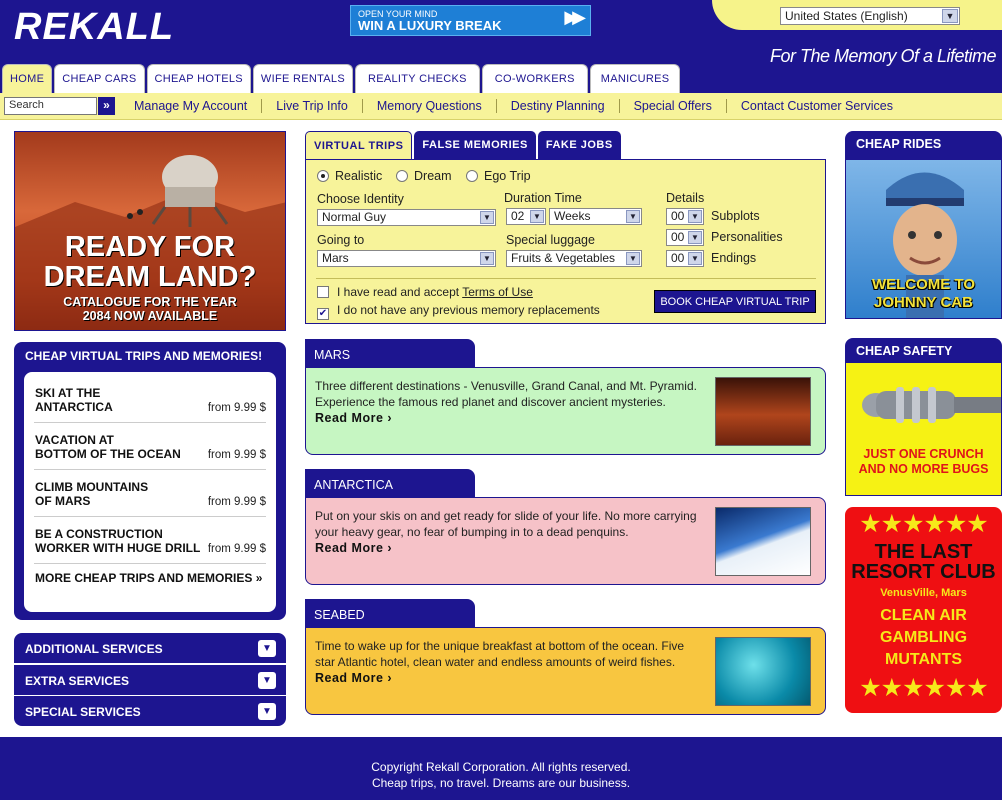  I want to click on link-manage-account: Manage My Account, so click(190, 106).